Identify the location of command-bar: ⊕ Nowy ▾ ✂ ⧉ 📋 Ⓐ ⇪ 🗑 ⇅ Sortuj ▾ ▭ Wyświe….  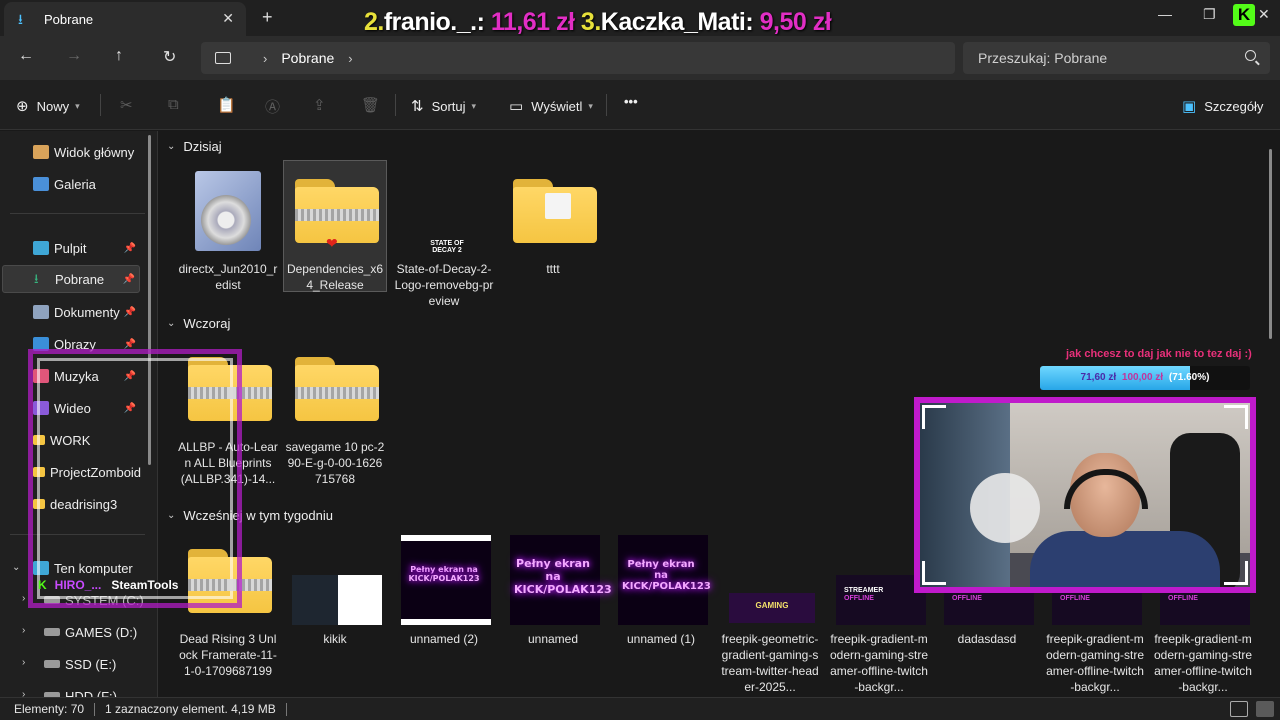
(640, 105).